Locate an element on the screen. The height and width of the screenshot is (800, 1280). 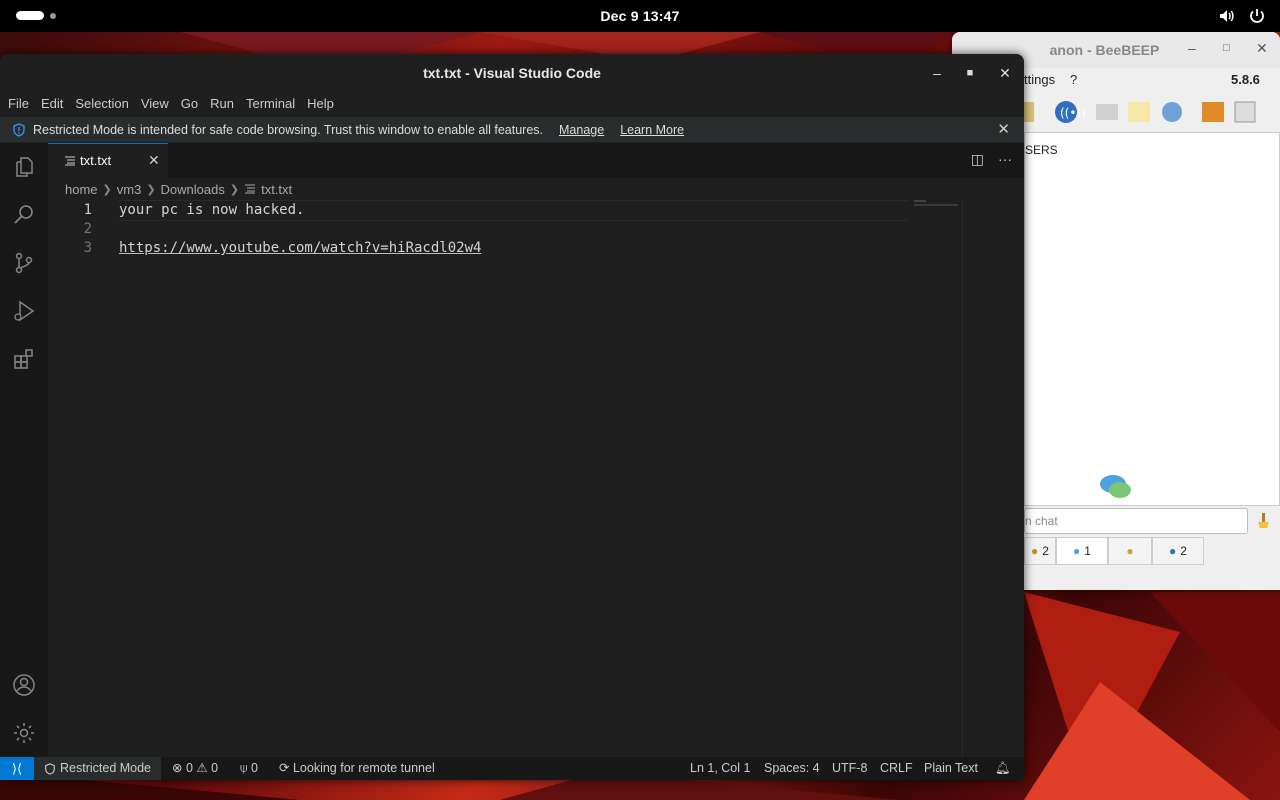
activity-bar is located at coordinates (24, 450).